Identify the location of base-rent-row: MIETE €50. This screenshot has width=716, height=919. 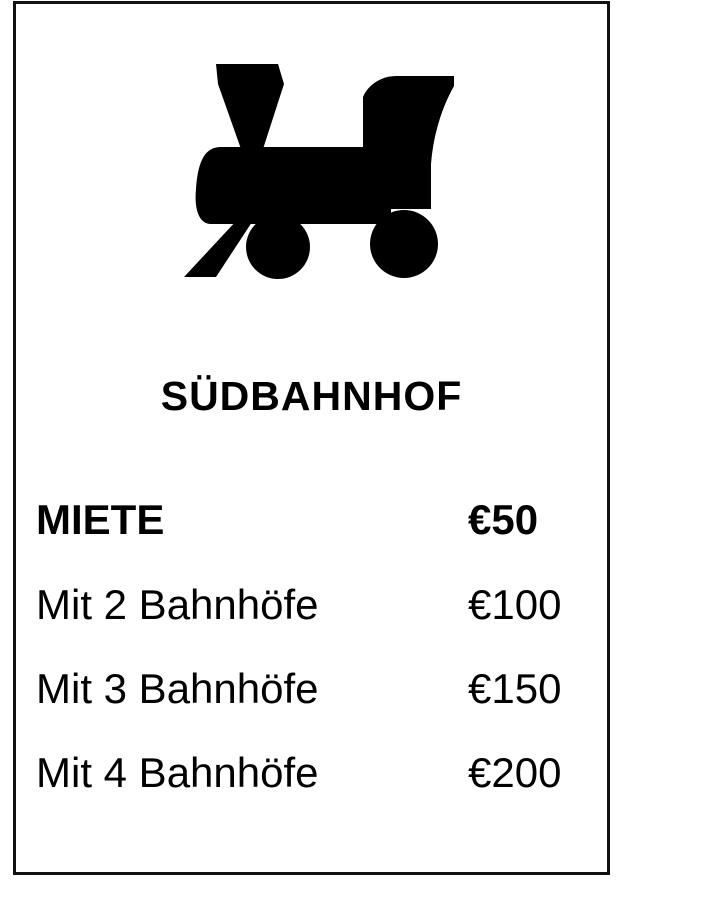
(311, 520).